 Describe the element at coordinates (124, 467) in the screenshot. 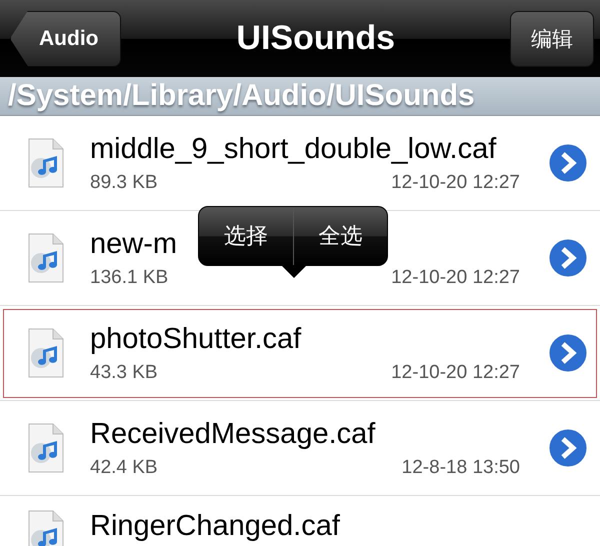

I see `file-size: 42.4 KB` at that location.